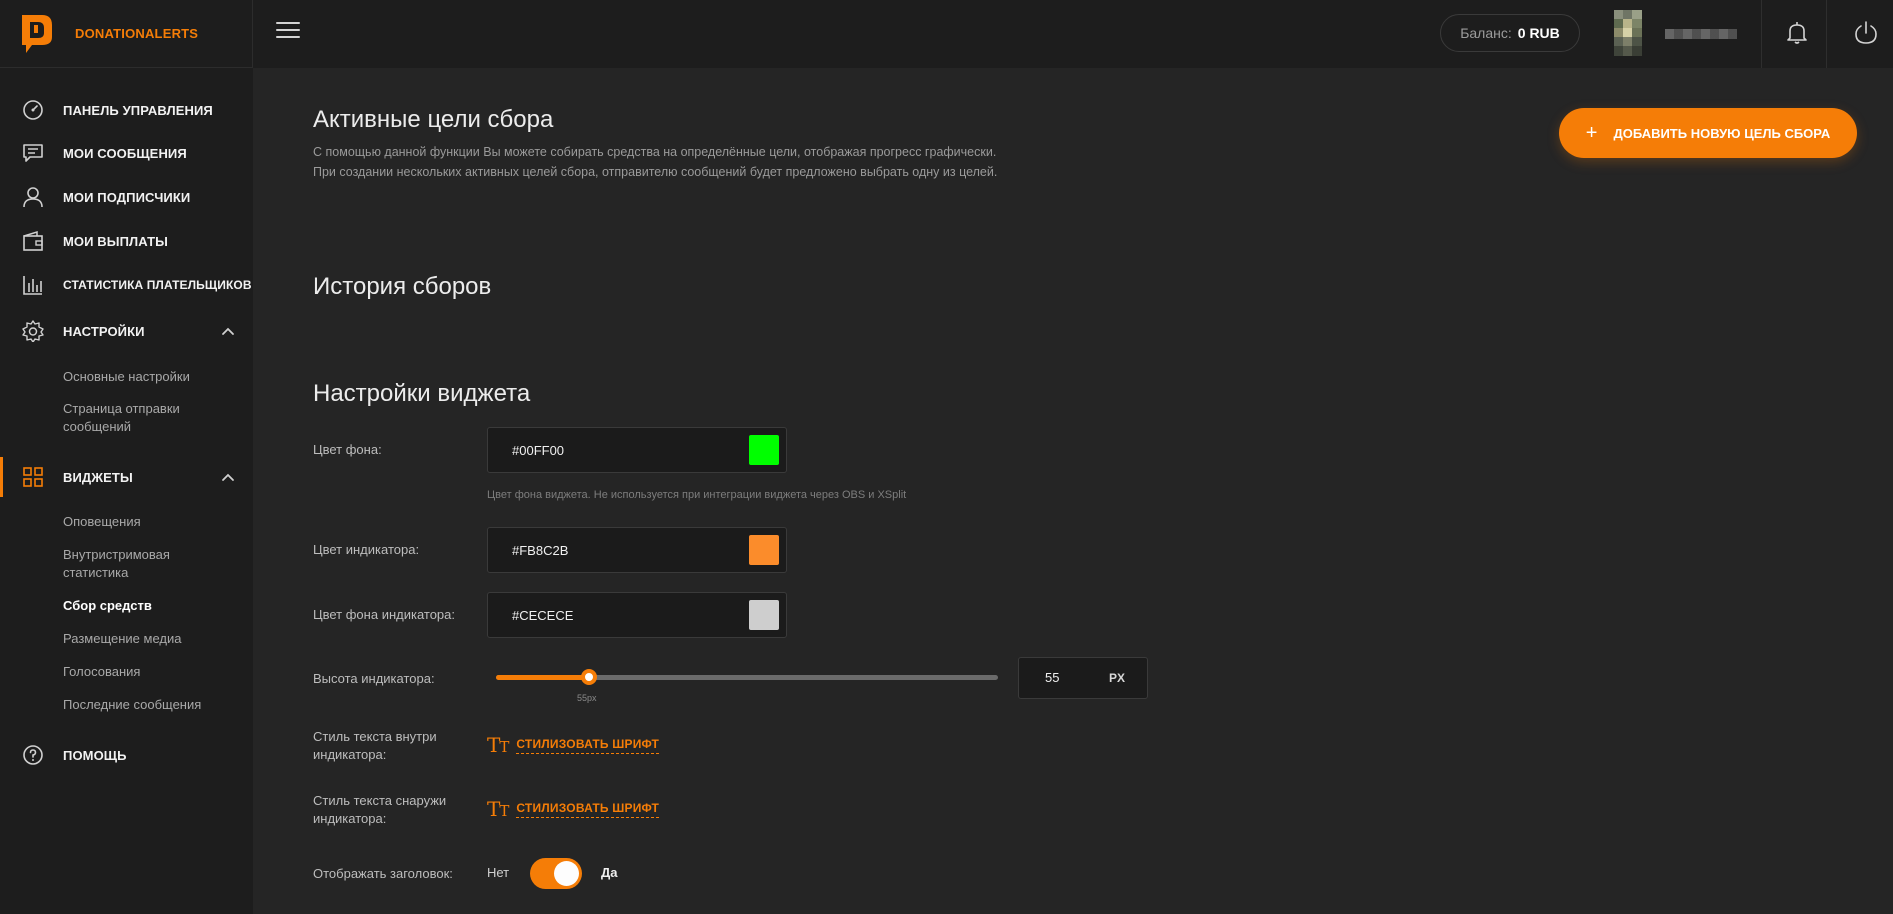 The image size is (1893, 914). I want to click on add-new-goal-button: + ДОБАВИТЬ НОВУЮ ЦЕЛЬ СБОРА, so click(1708, 133).